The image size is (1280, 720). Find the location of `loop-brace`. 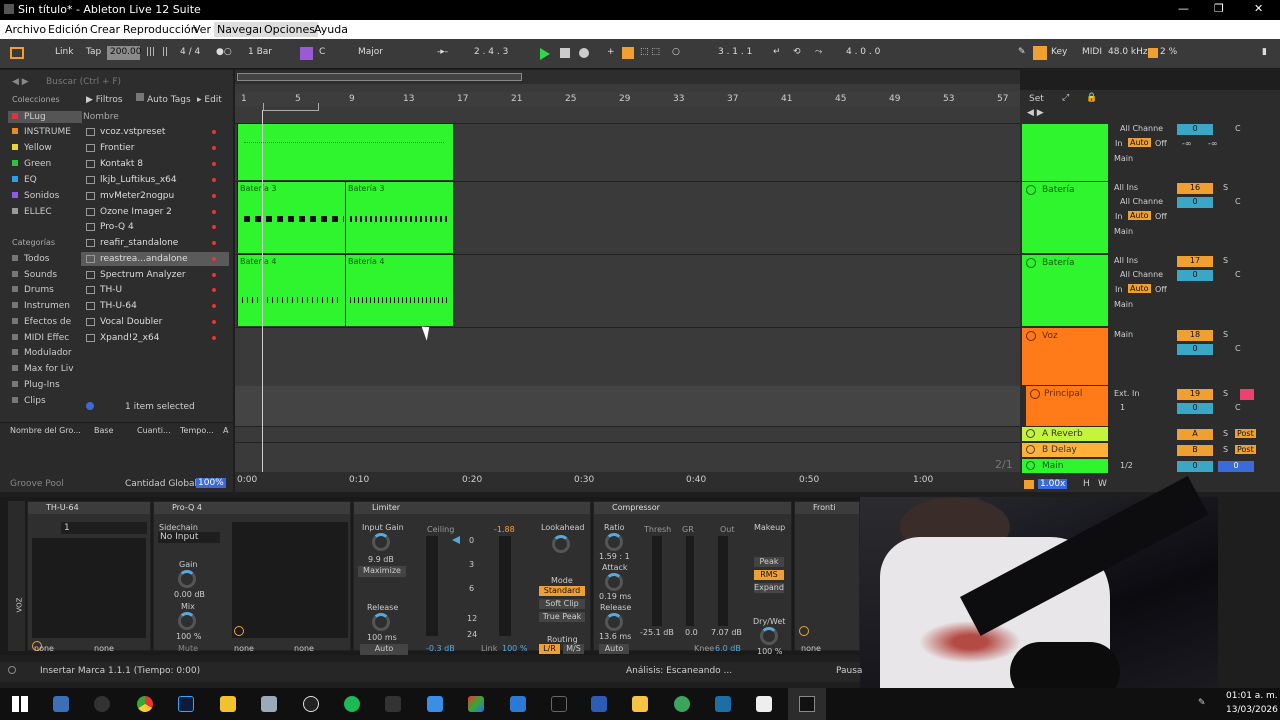

loop-brace is located at coordinates (291, 107).